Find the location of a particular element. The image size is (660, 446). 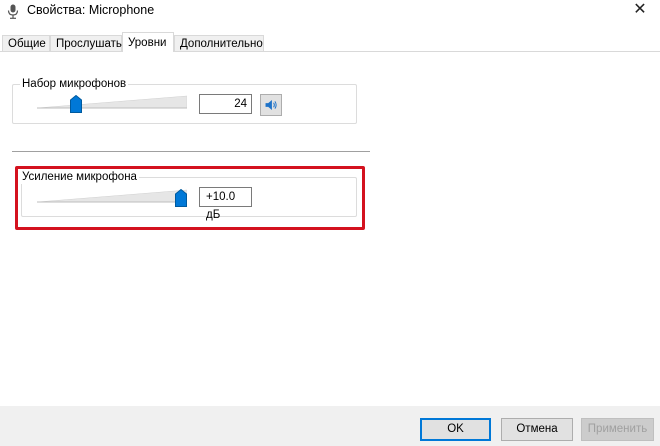

tab-label: Дополнительно is located at coordinates (221, 44).